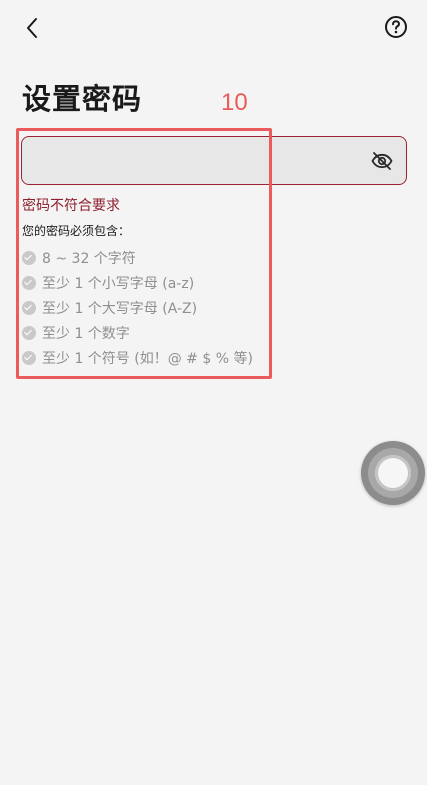 The width and height of the screenshot is (427, 785). Describe the element at coordinates (147, 358) in the screenshot. I see `requirement-text: 至少 1 个符号 (如！@ # $ % 等)` at that location.